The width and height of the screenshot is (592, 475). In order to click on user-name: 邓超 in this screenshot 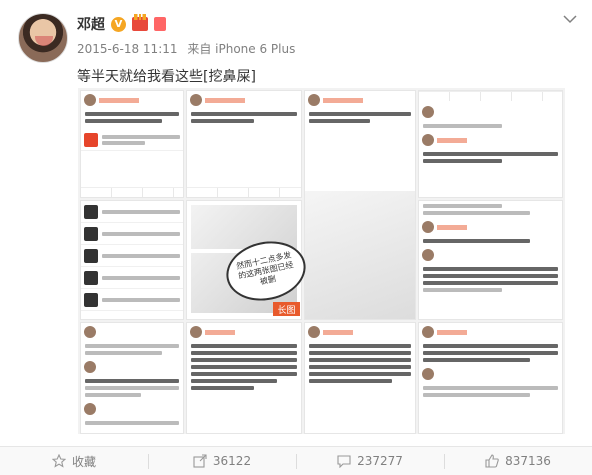, I will do `click(91, 24)`.